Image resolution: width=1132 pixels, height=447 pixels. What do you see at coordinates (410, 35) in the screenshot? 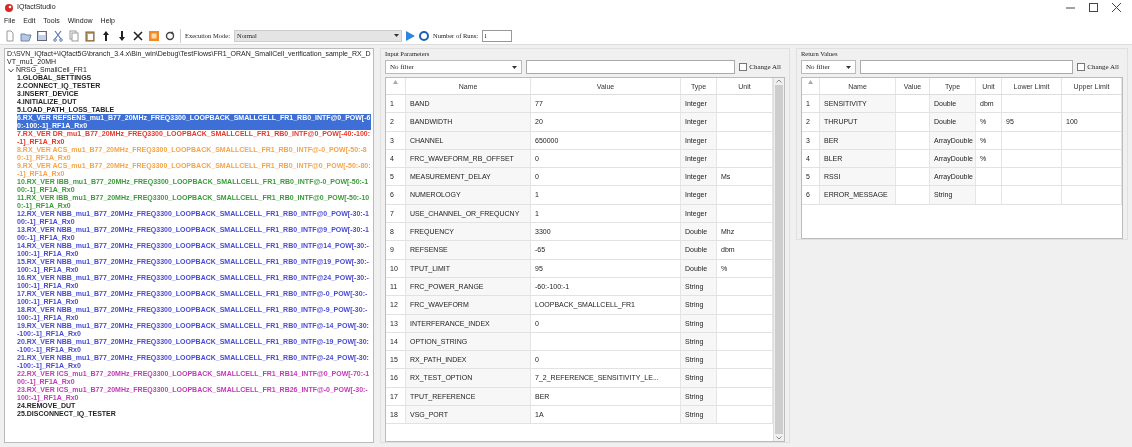
I see `play-icon` at bounding box center [410, 35].